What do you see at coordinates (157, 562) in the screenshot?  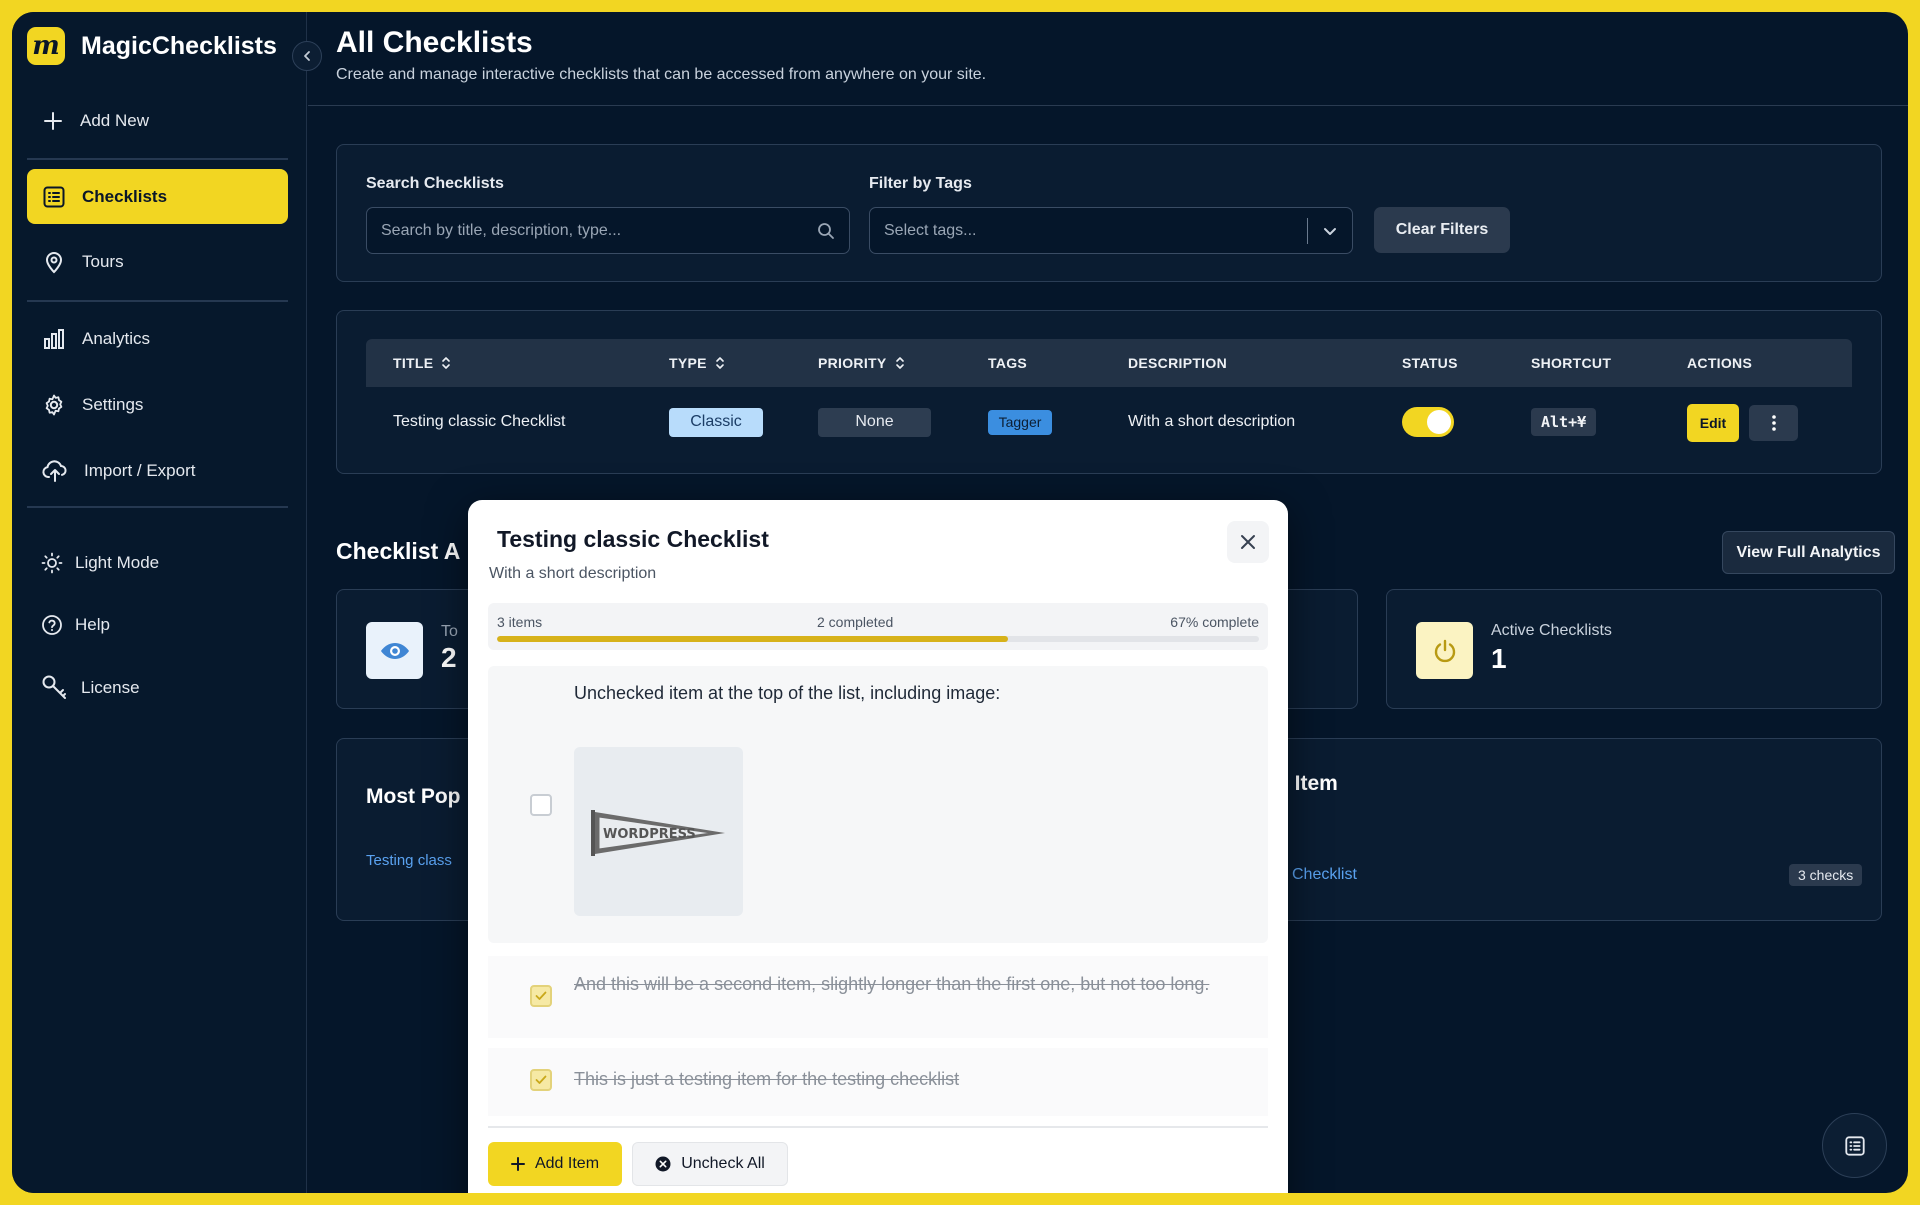 I see `light-mode-toggle: Light Mode` at bounding box center [157, 562].